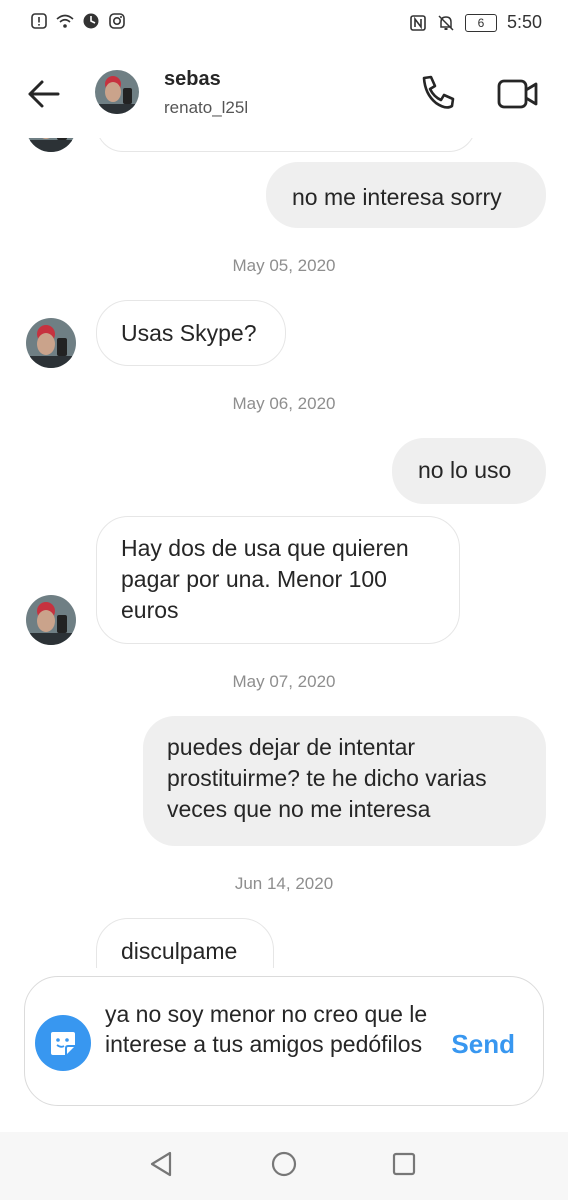  I want to click on chat-header: sebas renato_l25l, so click(284, 93).